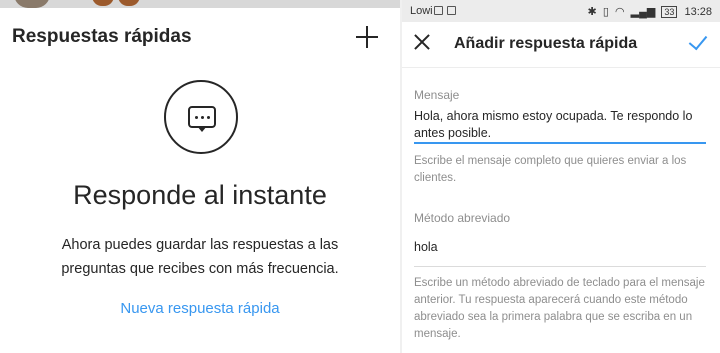  Describe the element at coordinates (200, 195) in the screenshot. I see `hero-title: Responde al instante` at that location.